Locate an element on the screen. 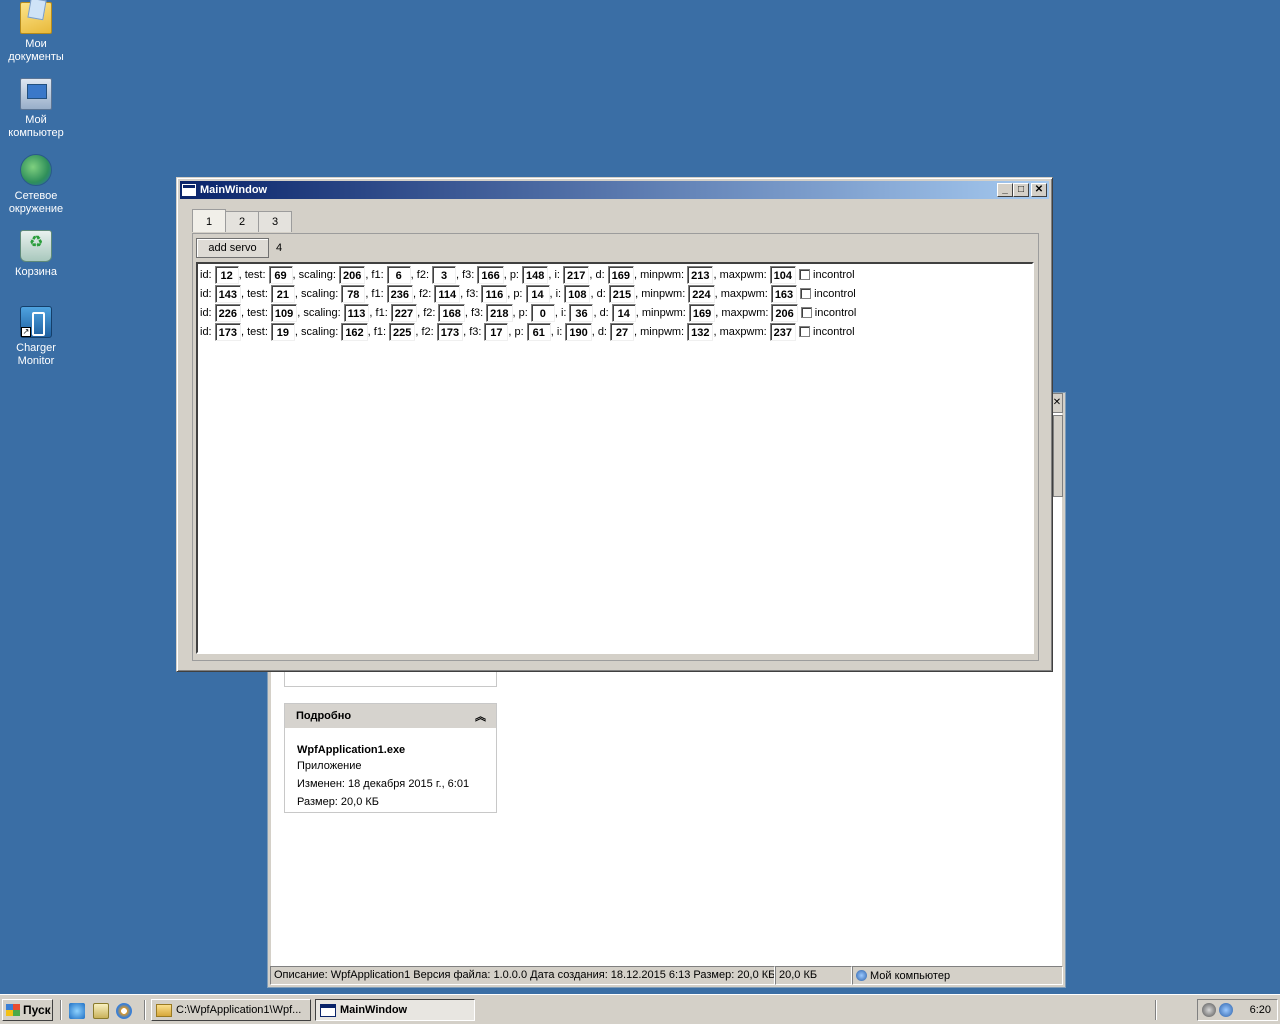 The image size is (1280, 1024). notepad-icon is located at coordinates (101, 1011).